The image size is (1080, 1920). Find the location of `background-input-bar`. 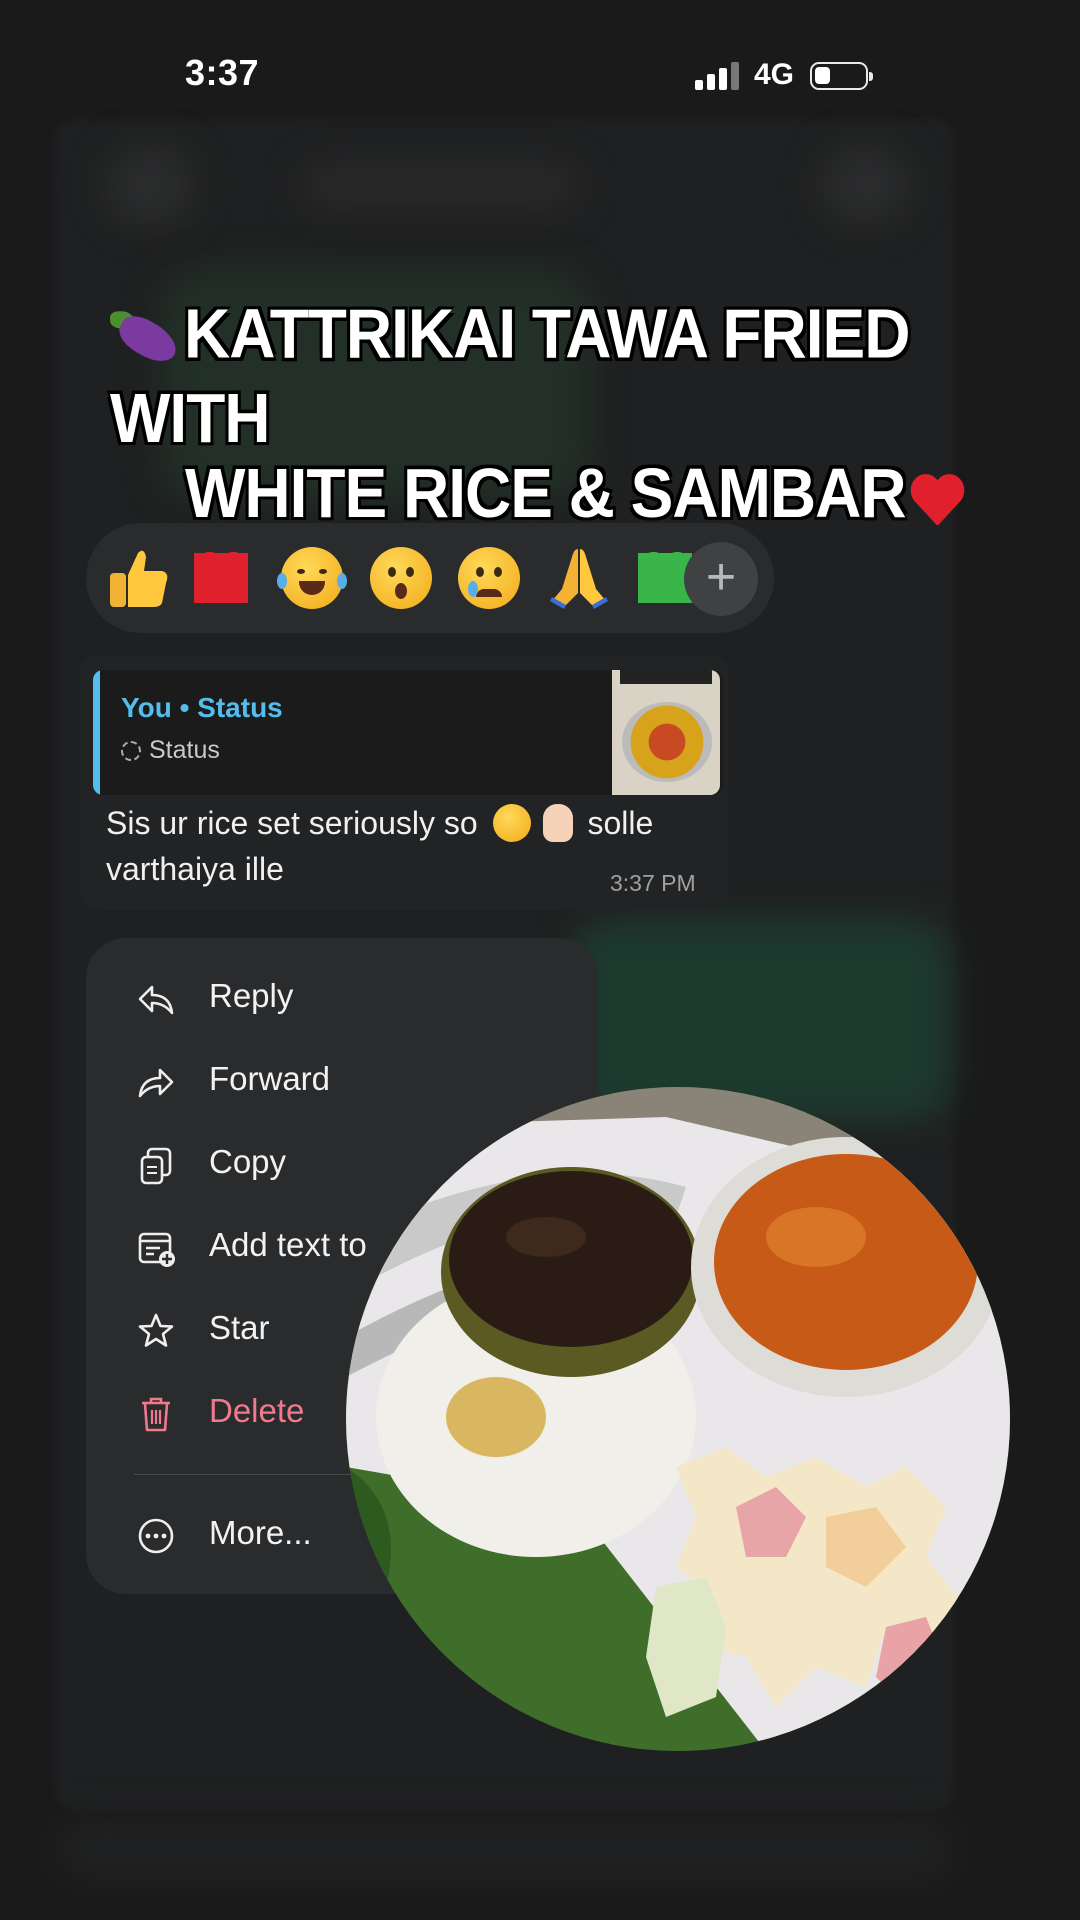

background-input-bar is located at coordinates (505, 1850).